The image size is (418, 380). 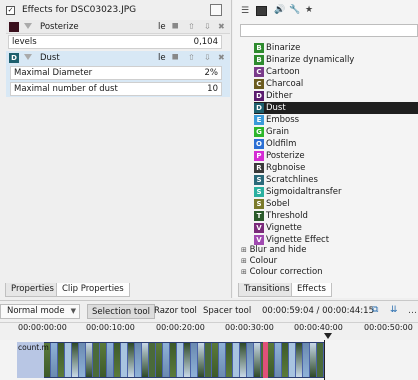 What do you see at coordinates (311, 290) in the screenshot?
I see `tab-effects: Effects` at bounding box center [311, 290].